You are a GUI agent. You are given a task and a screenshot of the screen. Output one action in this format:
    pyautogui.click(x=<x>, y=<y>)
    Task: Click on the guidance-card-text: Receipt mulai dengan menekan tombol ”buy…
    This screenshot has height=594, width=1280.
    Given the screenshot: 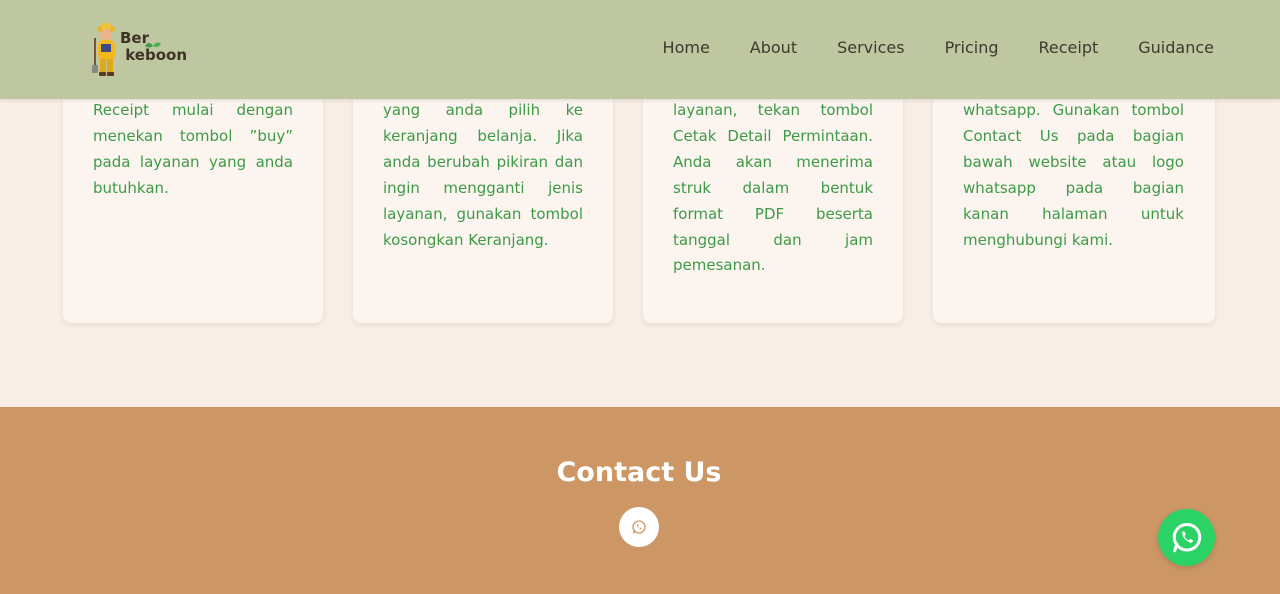 What is the action you would take?
    pyautogui.click(x=193, y=149)
    